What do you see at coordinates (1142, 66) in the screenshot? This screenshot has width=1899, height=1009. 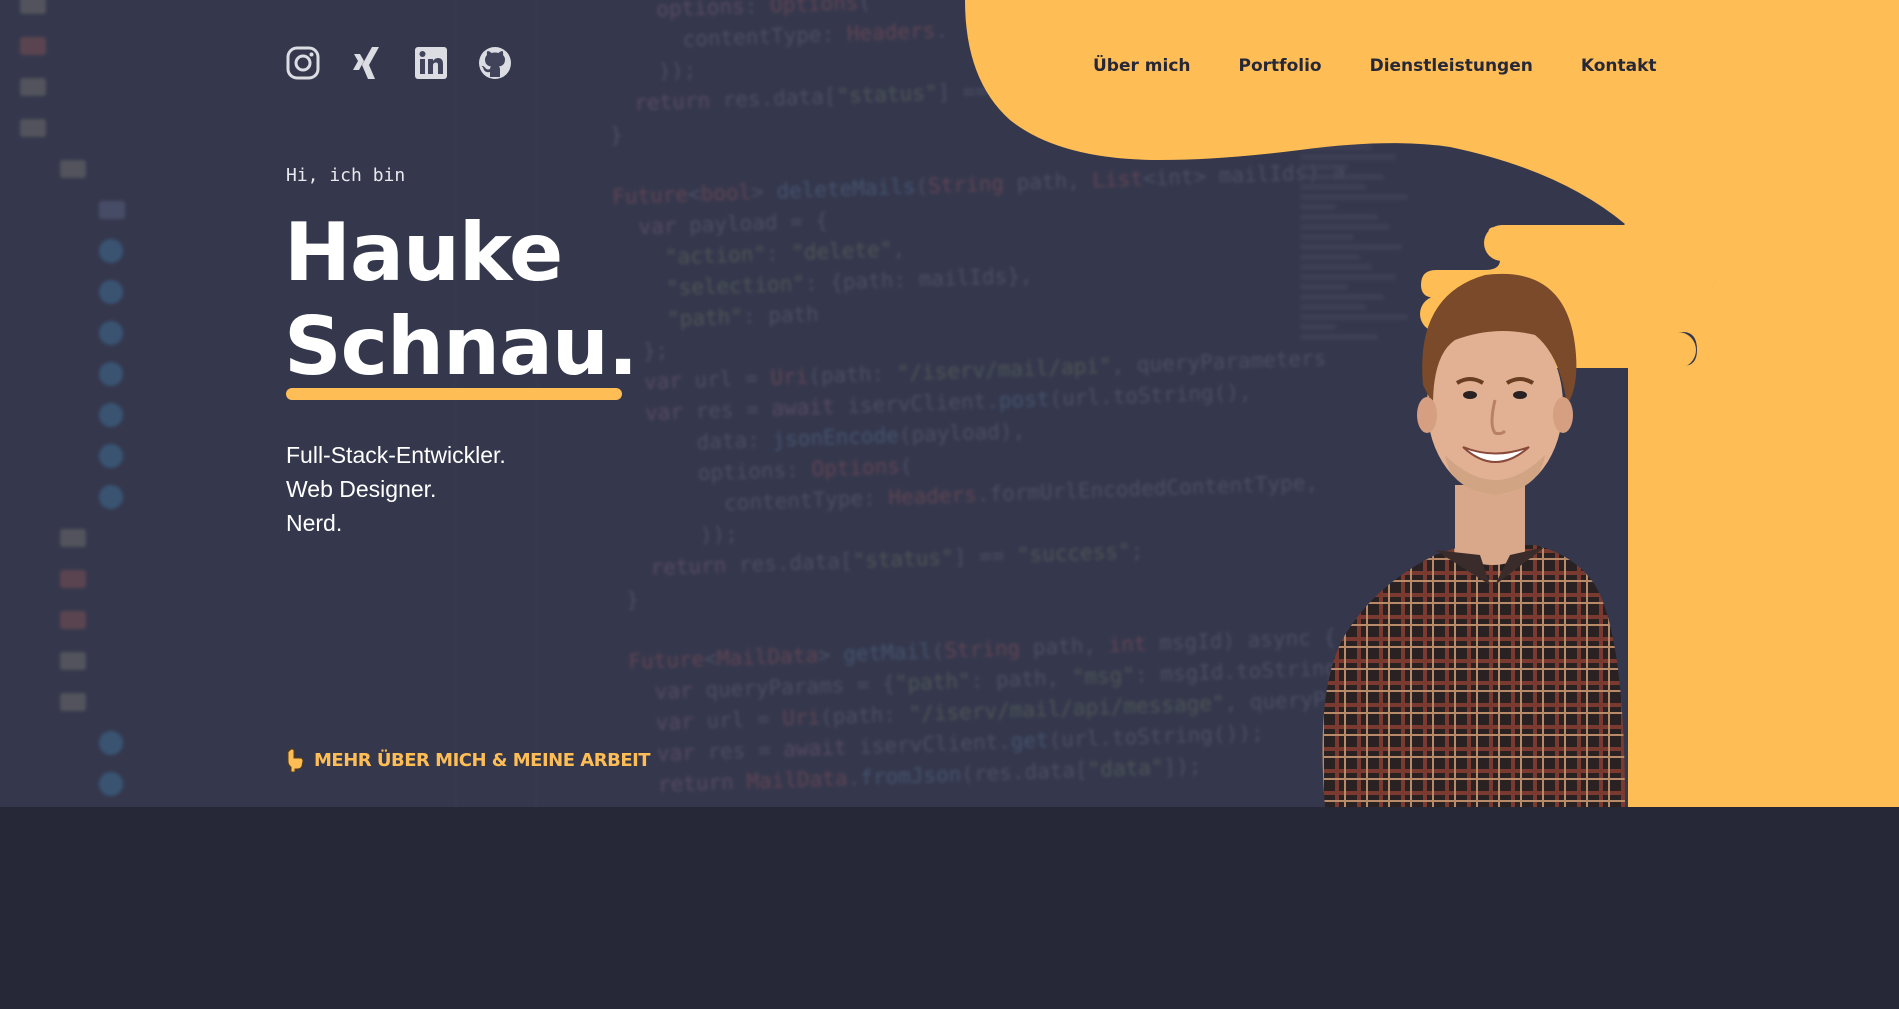 I see `nav-item-about: Über mich` at bounding box center [1142, 66].